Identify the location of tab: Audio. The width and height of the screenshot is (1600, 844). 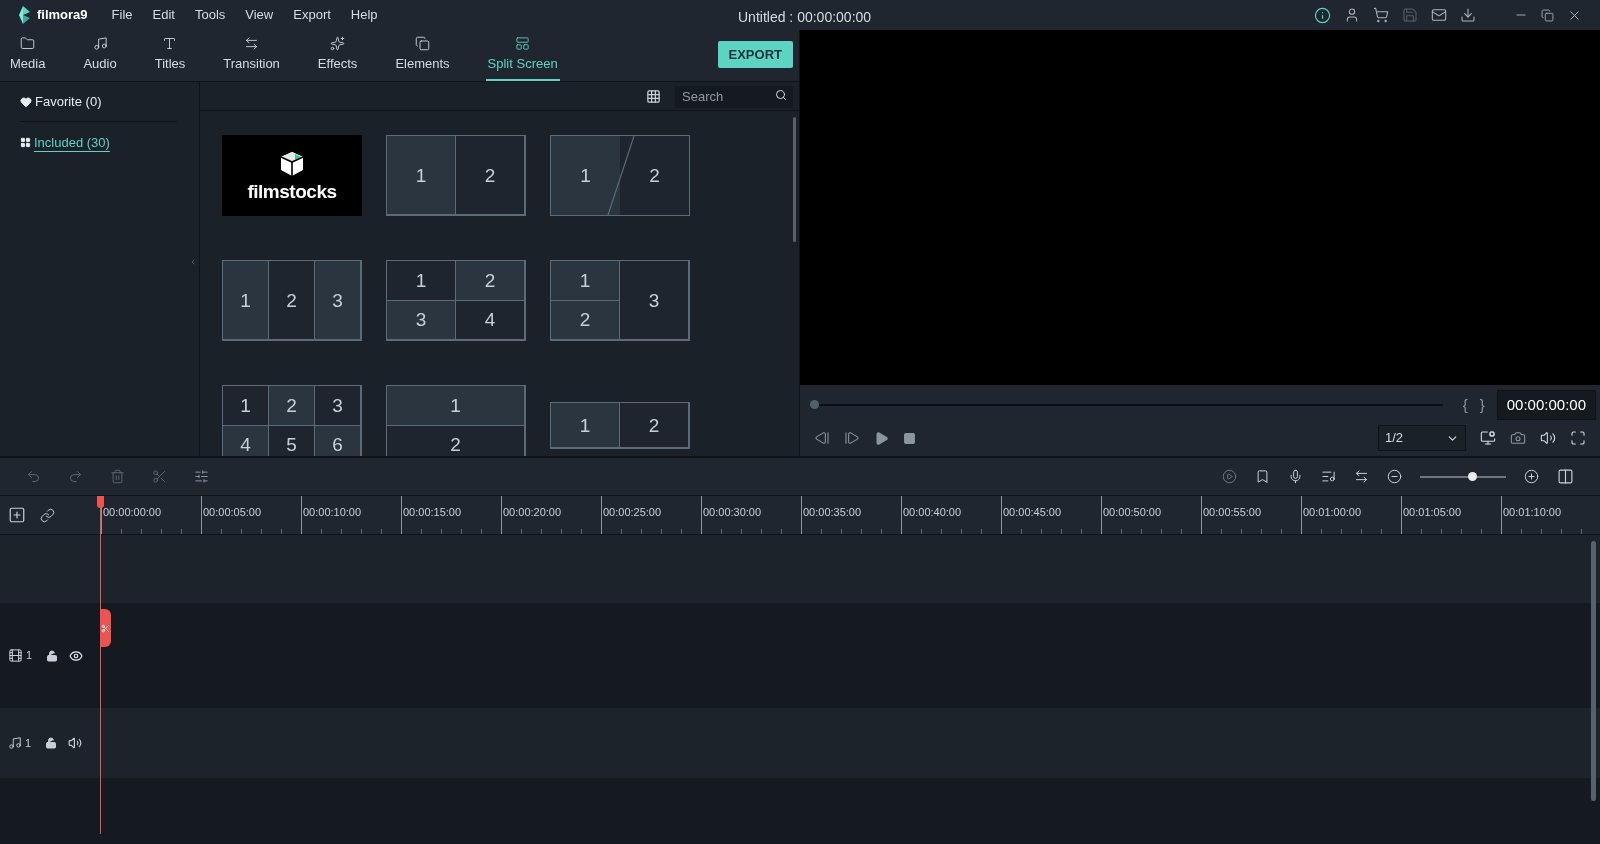
(100, 58).